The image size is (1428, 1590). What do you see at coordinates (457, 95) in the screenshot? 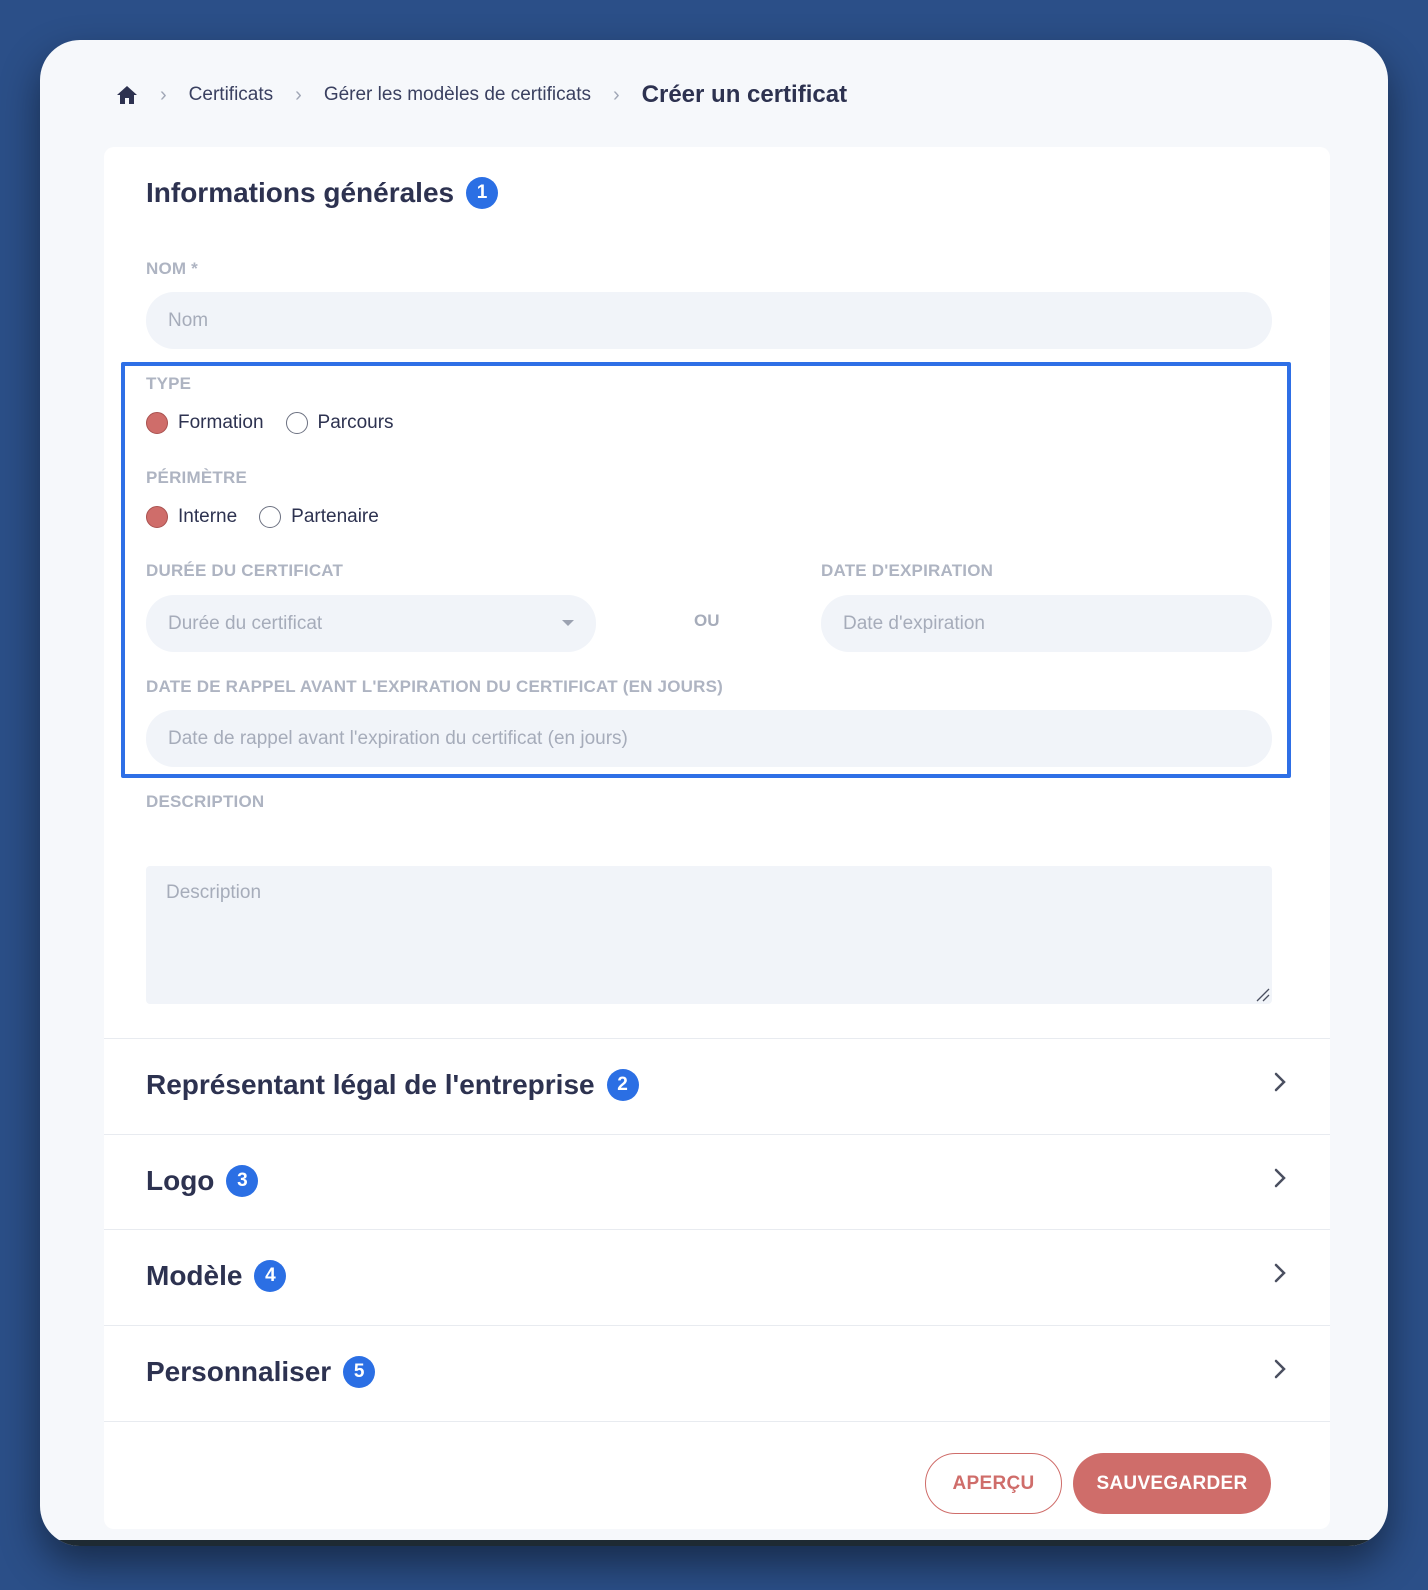
I see `breadcrumb-manage-templates: Gérer les modèles de certificats` at bounding box center [457, 95].